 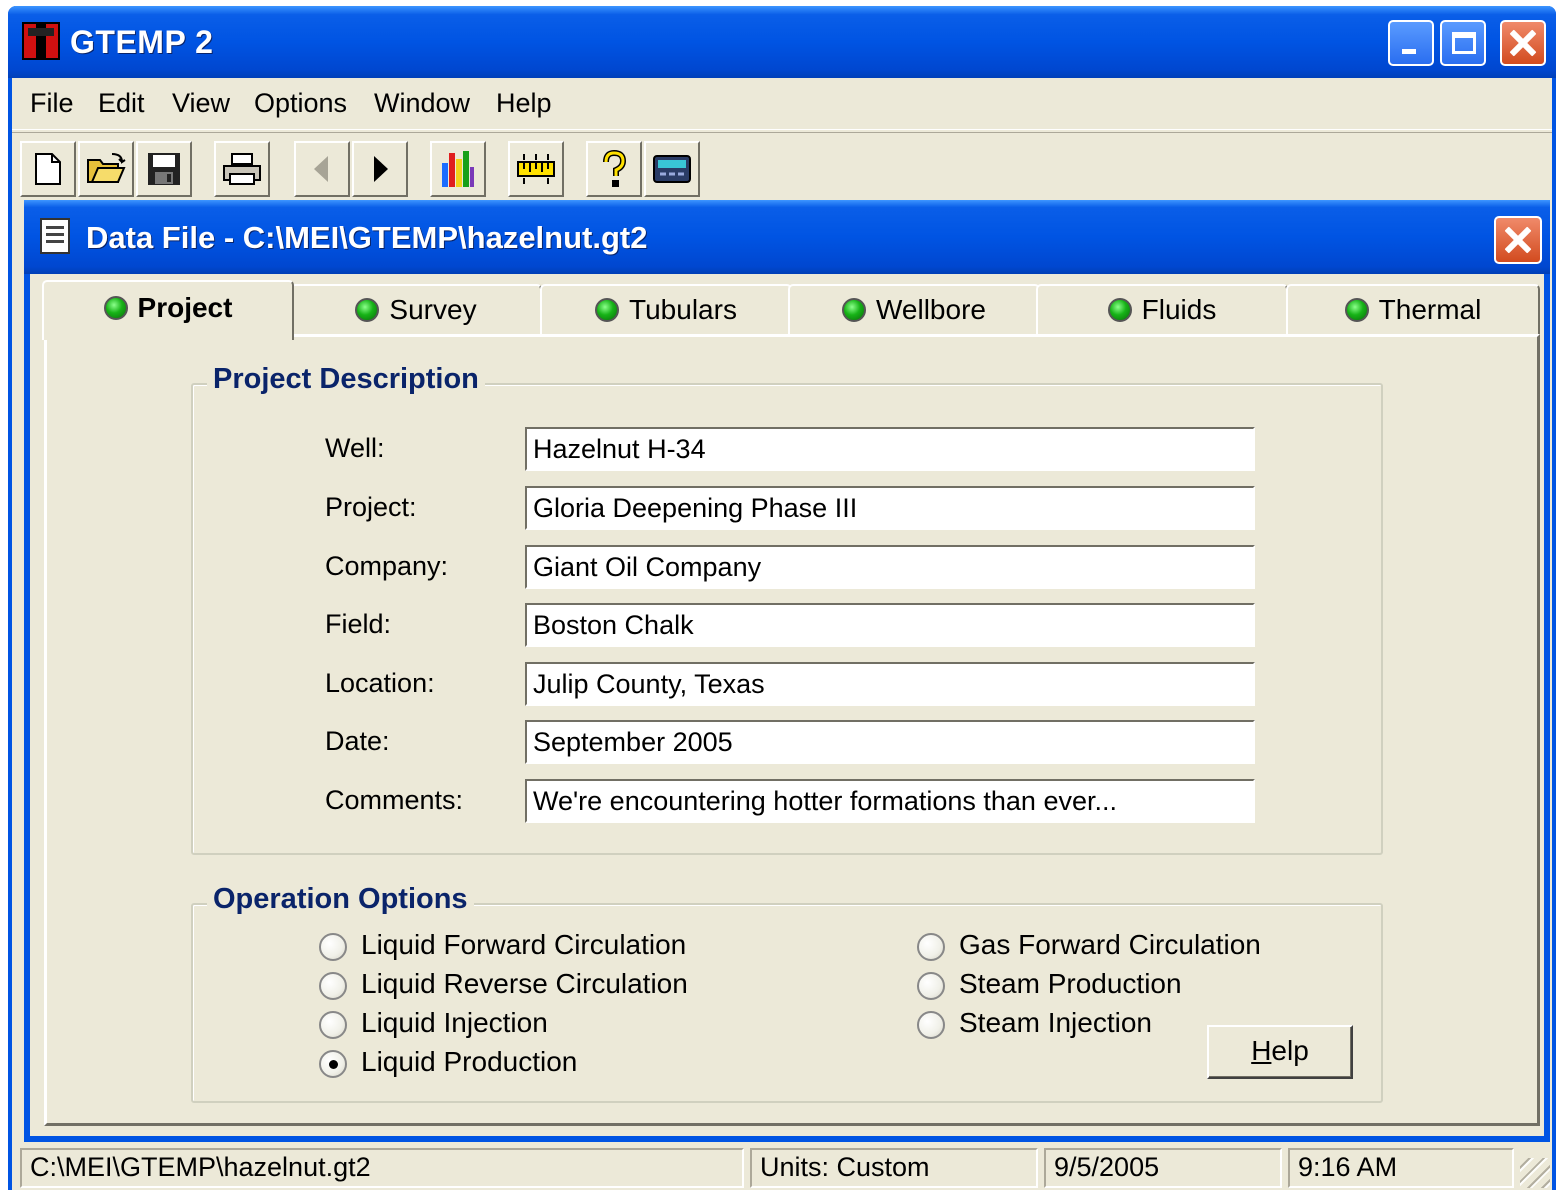 I want to click on maximize-icon, so click(x=1464, y=43).